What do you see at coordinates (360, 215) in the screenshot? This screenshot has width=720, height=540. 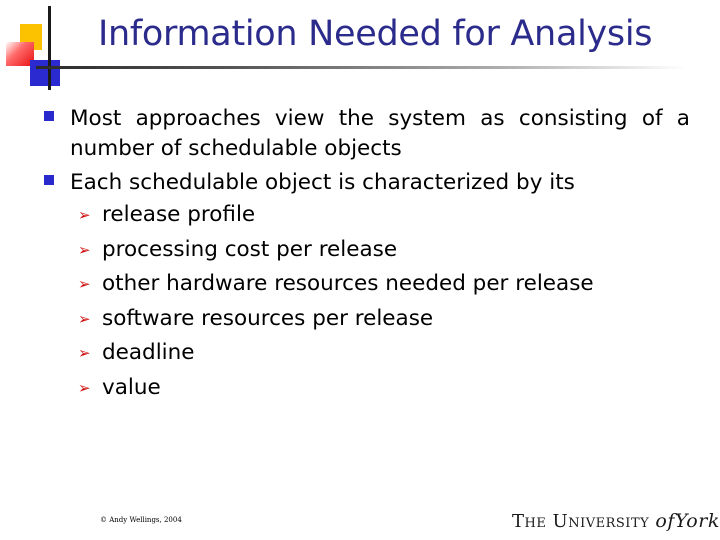 I see `sub-bullet-item: ➢ release profile` at bounding box center [360, 215].